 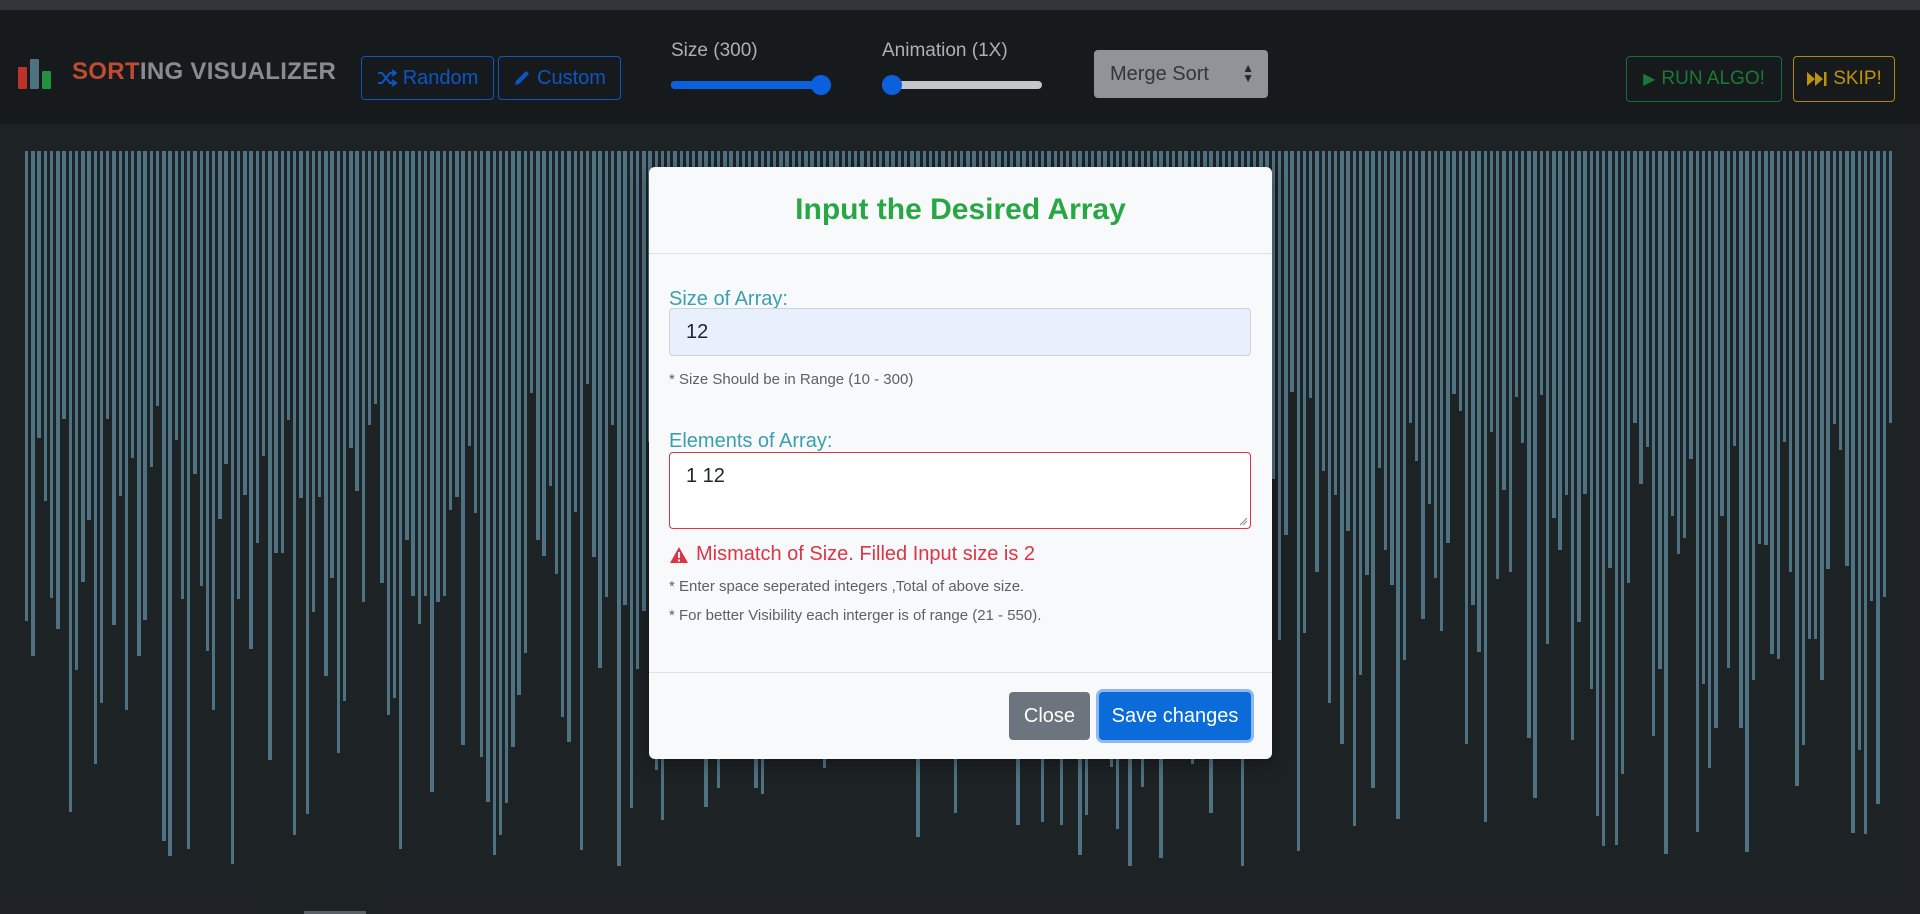 What do you see at coordinates (679, 554) in the screenshot?
I see `warning-triangle-icon` at bounding box center [679, 554].